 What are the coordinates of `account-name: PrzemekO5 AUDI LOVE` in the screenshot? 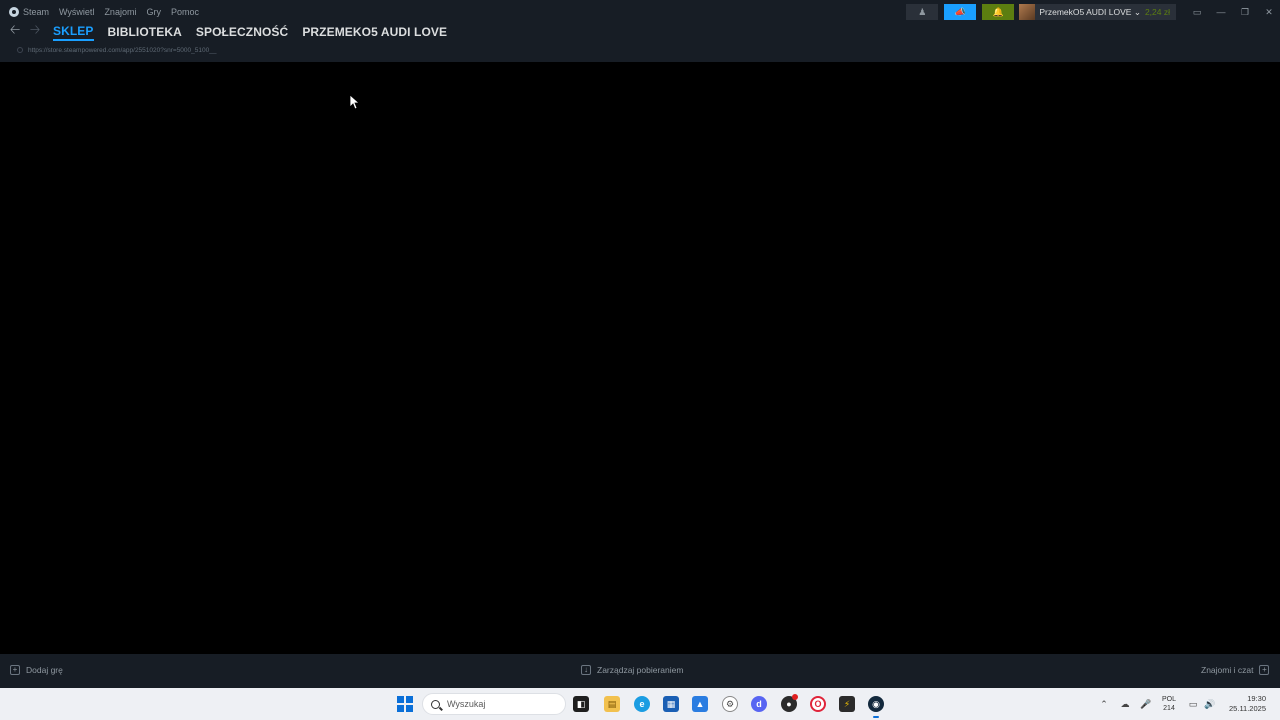 It's located at (1085, 12).